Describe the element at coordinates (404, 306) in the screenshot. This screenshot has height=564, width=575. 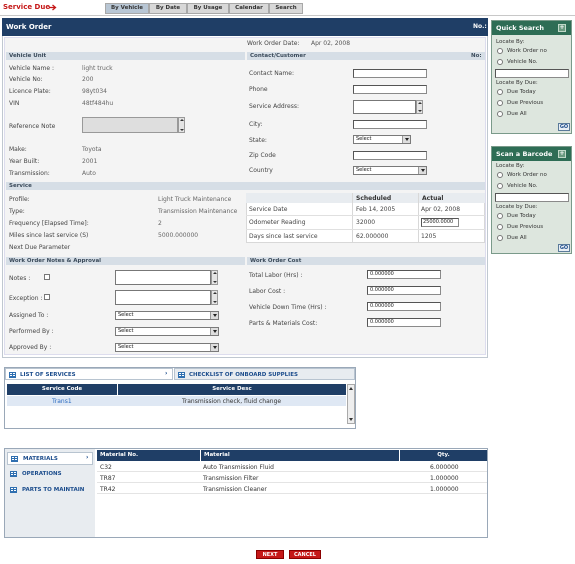
I see `down-time-input: 0.000000` at that location.